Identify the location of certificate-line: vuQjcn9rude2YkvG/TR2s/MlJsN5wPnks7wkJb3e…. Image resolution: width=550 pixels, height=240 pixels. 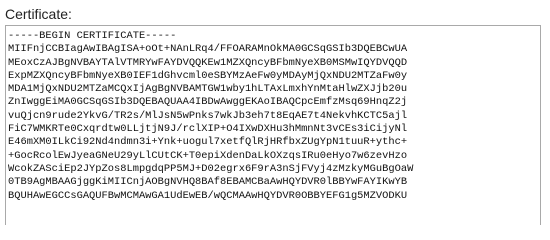
(208, 115).